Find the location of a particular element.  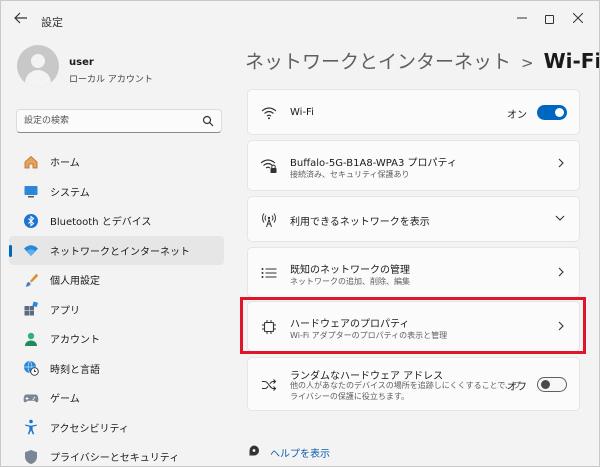

minimize-button is located at coordinates (522, 19).